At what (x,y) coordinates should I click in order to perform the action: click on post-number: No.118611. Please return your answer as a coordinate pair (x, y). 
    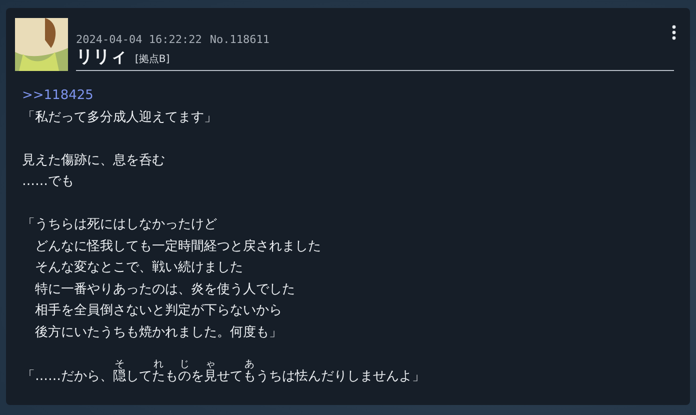
    Looking at the image, I should click on (240, 40).